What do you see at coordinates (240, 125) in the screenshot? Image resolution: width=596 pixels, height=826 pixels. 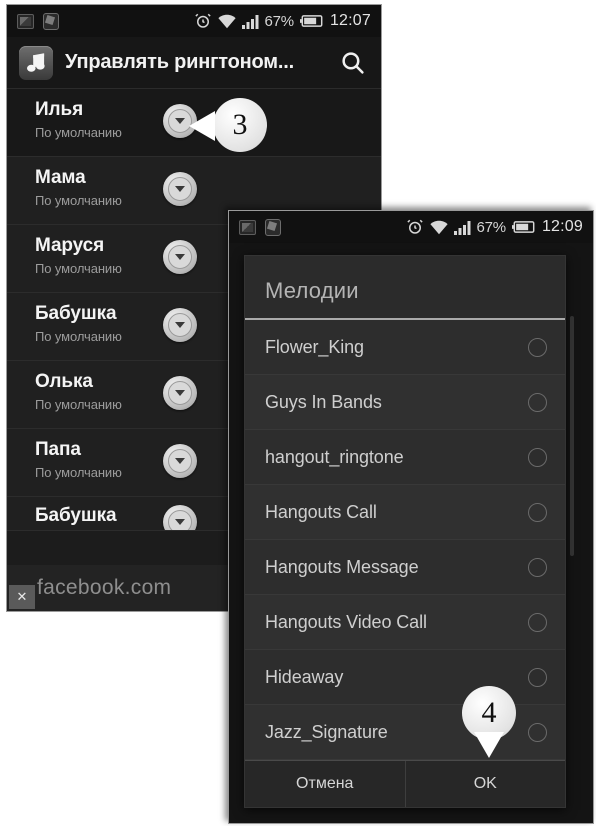 I see `callout-number: 3` at bounding box center [240, 125].